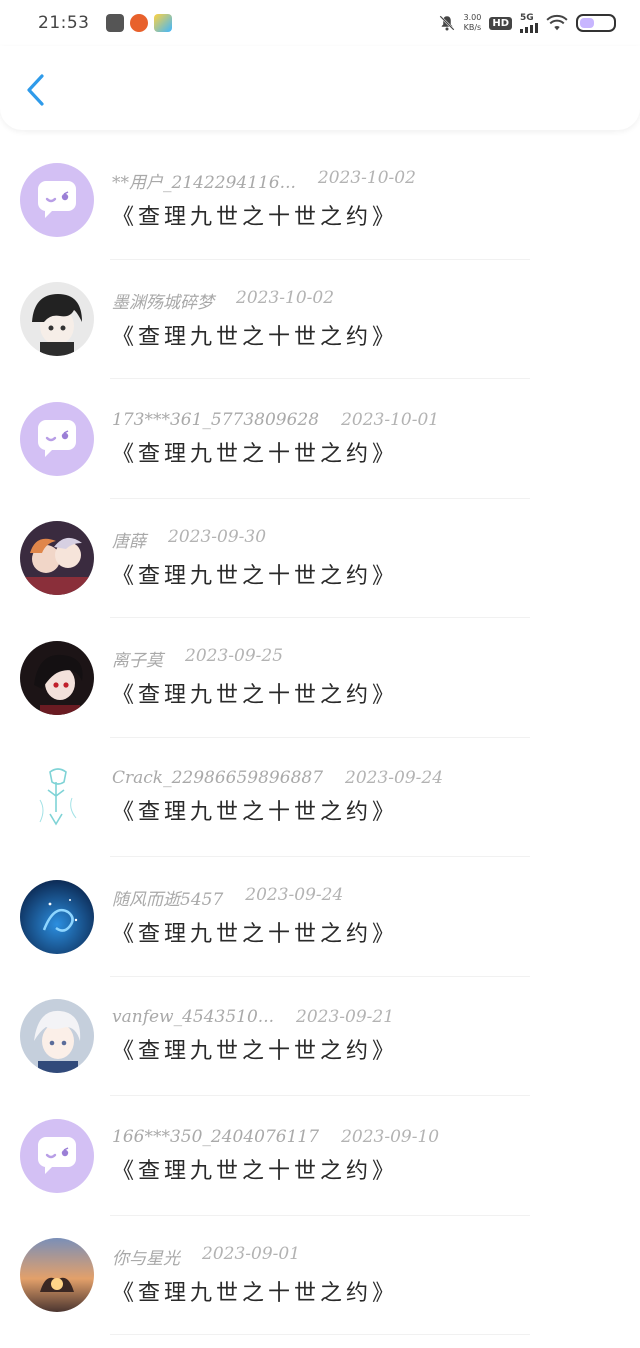  I want to click on list-item: 唐薛 2023-09-30 《查理九世之十世之约》, so click(320, 559).